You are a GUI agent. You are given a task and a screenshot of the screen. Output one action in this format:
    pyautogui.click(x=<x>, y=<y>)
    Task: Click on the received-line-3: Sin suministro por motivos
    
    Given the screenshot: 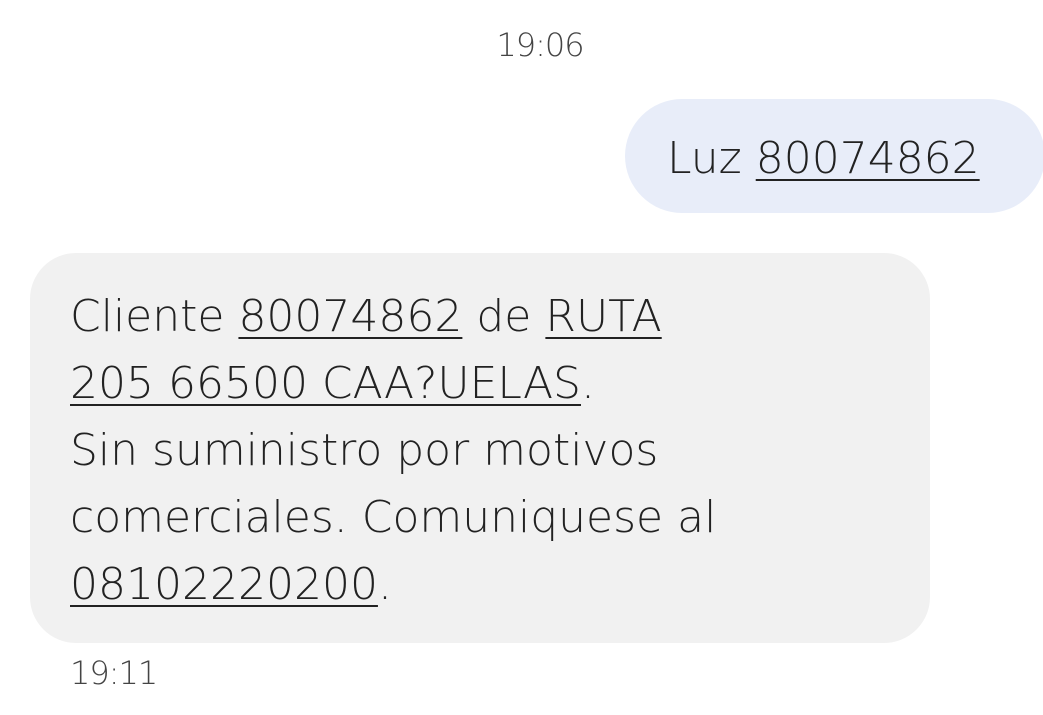 What is the action you would take?
    pyautogui.click(x=364, y=450)
    